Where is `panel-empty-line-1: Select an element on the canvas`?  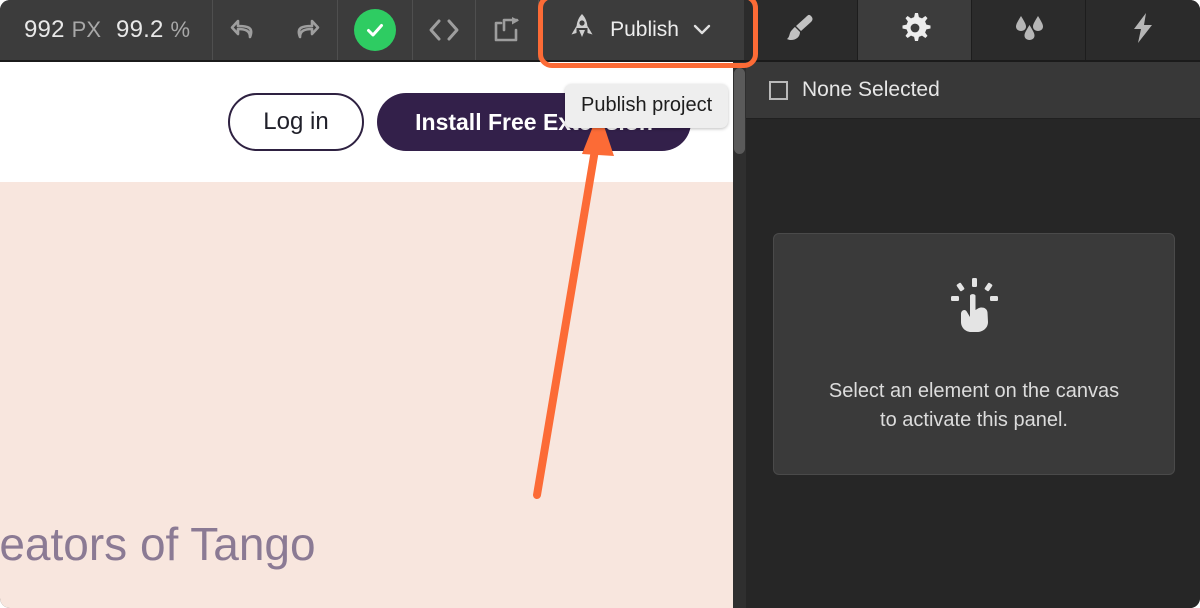
panel-empty-line-1: Select an element on the canvas is located at coordinates (974, 390).